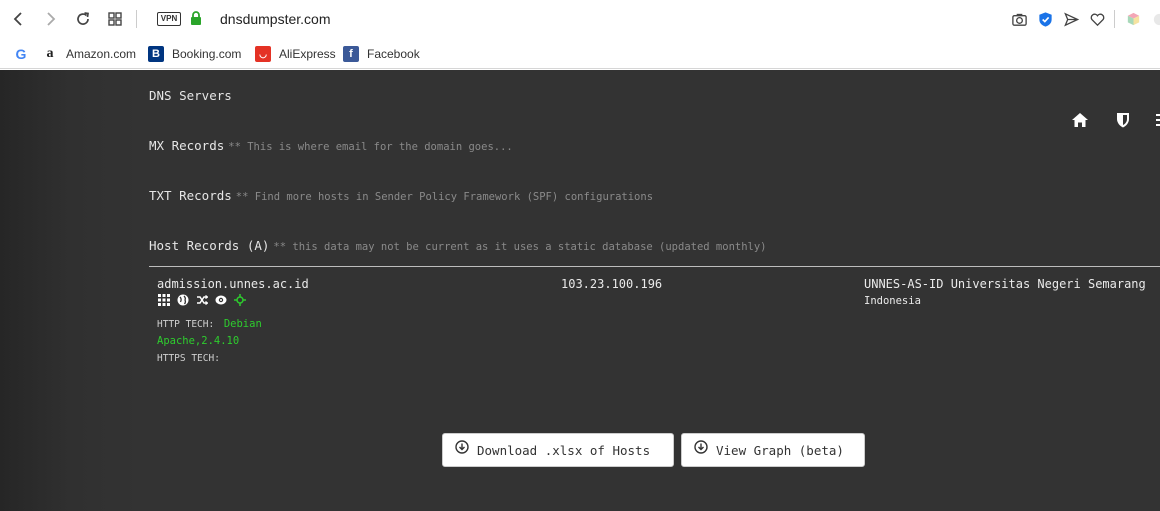  I want to click on section-title: TXT Records, so click(190, 195).